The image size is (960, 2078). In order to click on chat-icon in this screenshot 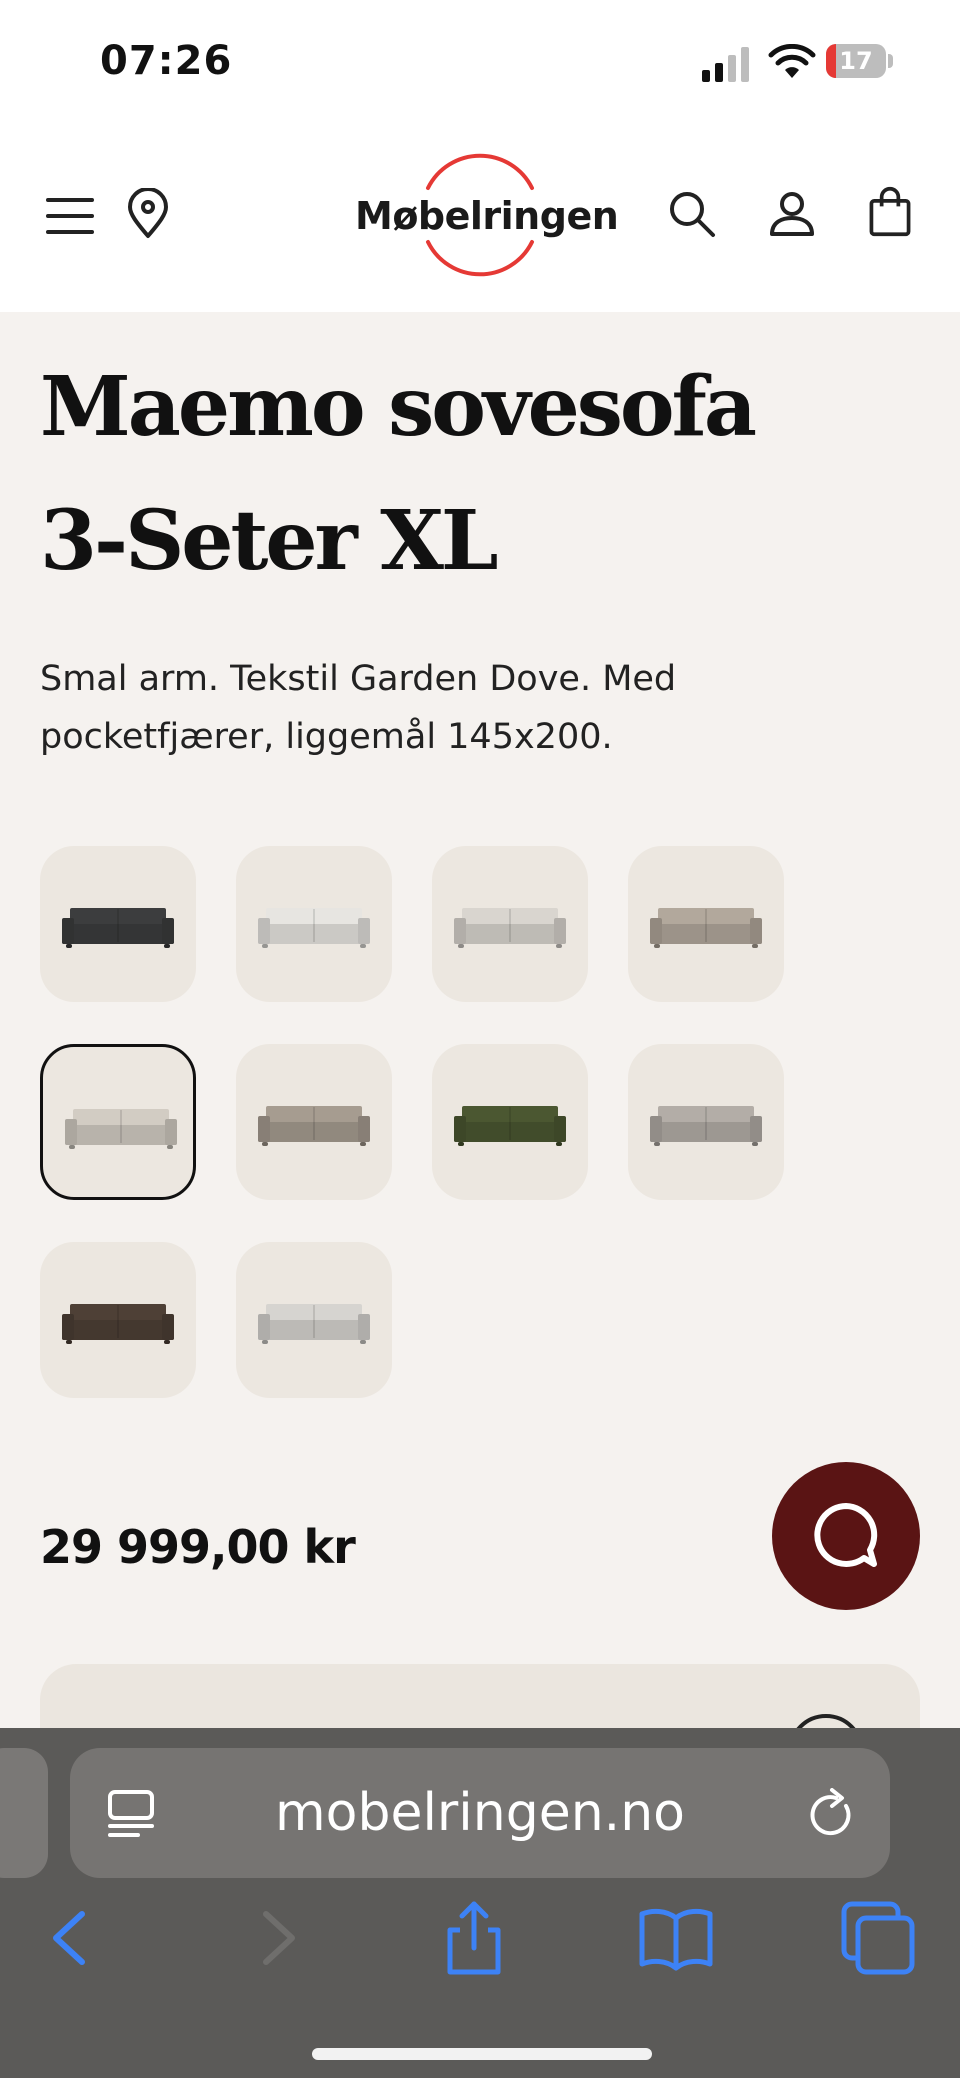, I will do `click(846, 1535)`.